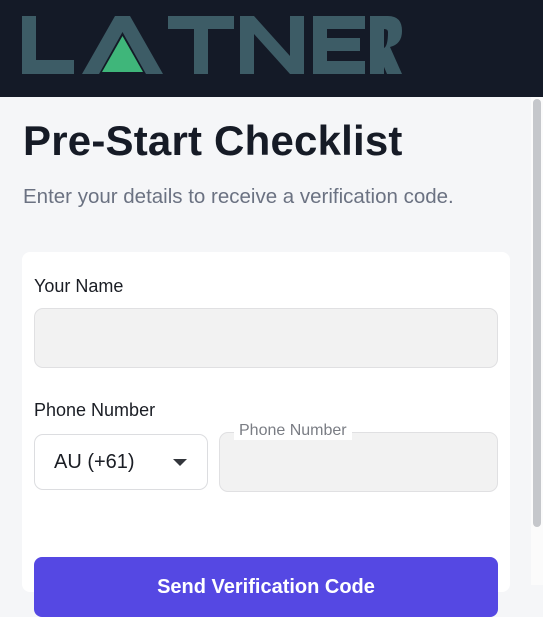 The width and height of the screenshot is (543, 617). What do you see at coordinates (213, 140) in the screenshot?
I see `page-title: Pre-Start Checklist` at bounding box center [213, 140].